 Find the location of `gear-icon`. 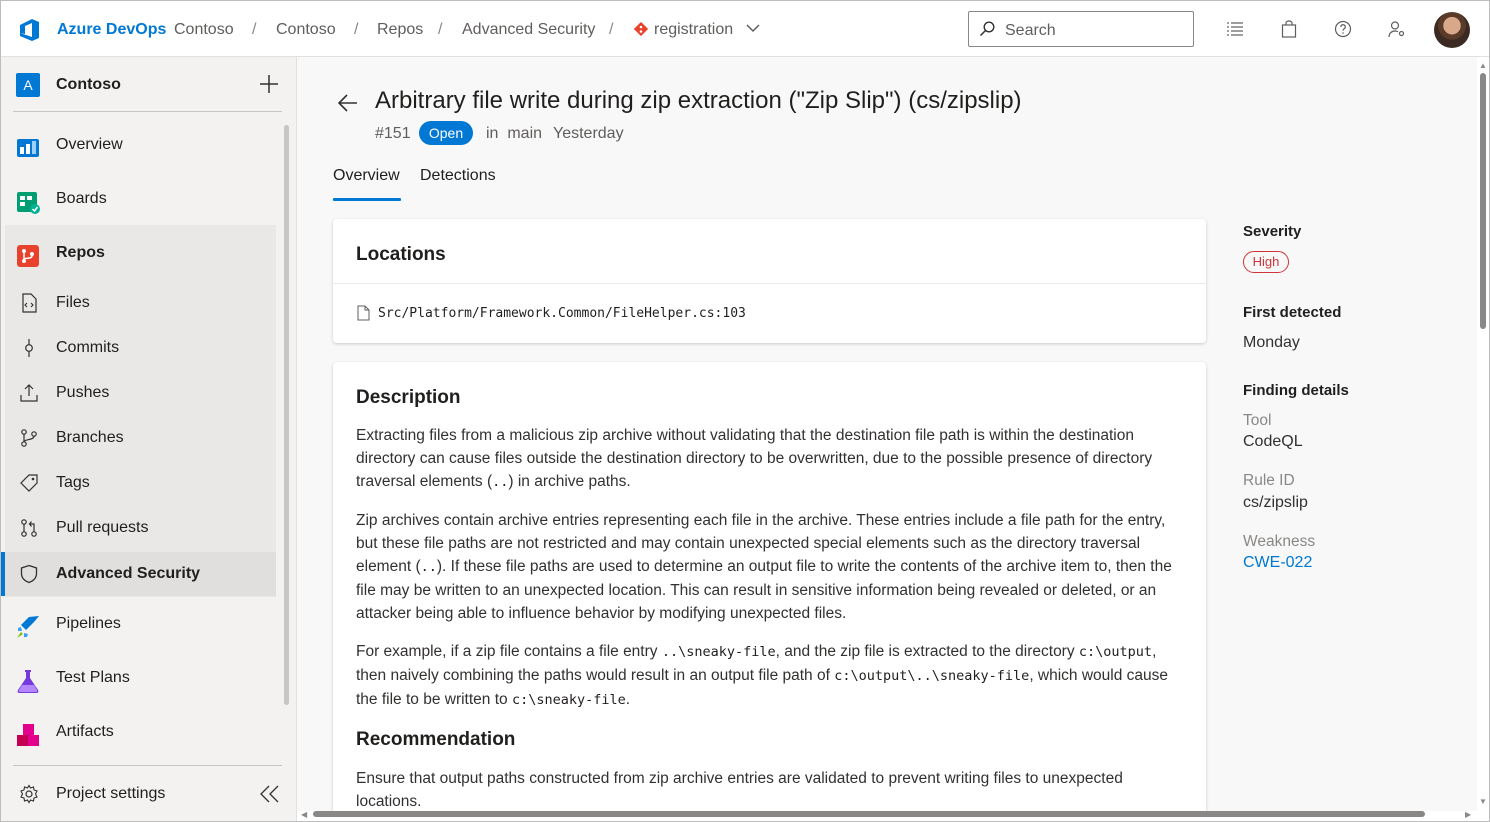

gear-icon is located at coordinates (29, 794).